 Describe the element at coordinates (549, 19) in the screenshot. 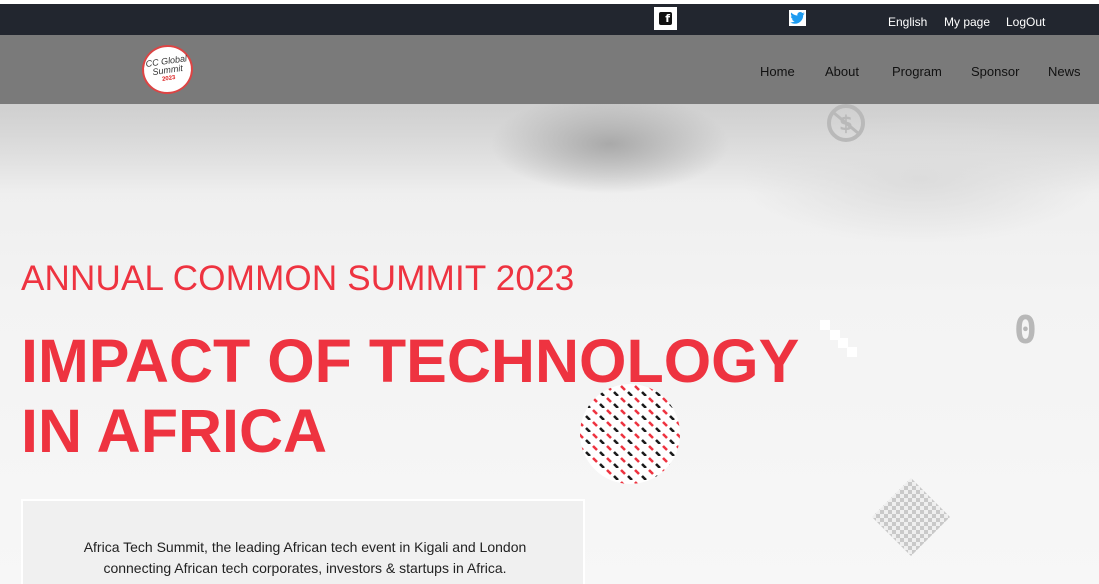

I see `top-utility-bar: f English My page LogOut` at that location.